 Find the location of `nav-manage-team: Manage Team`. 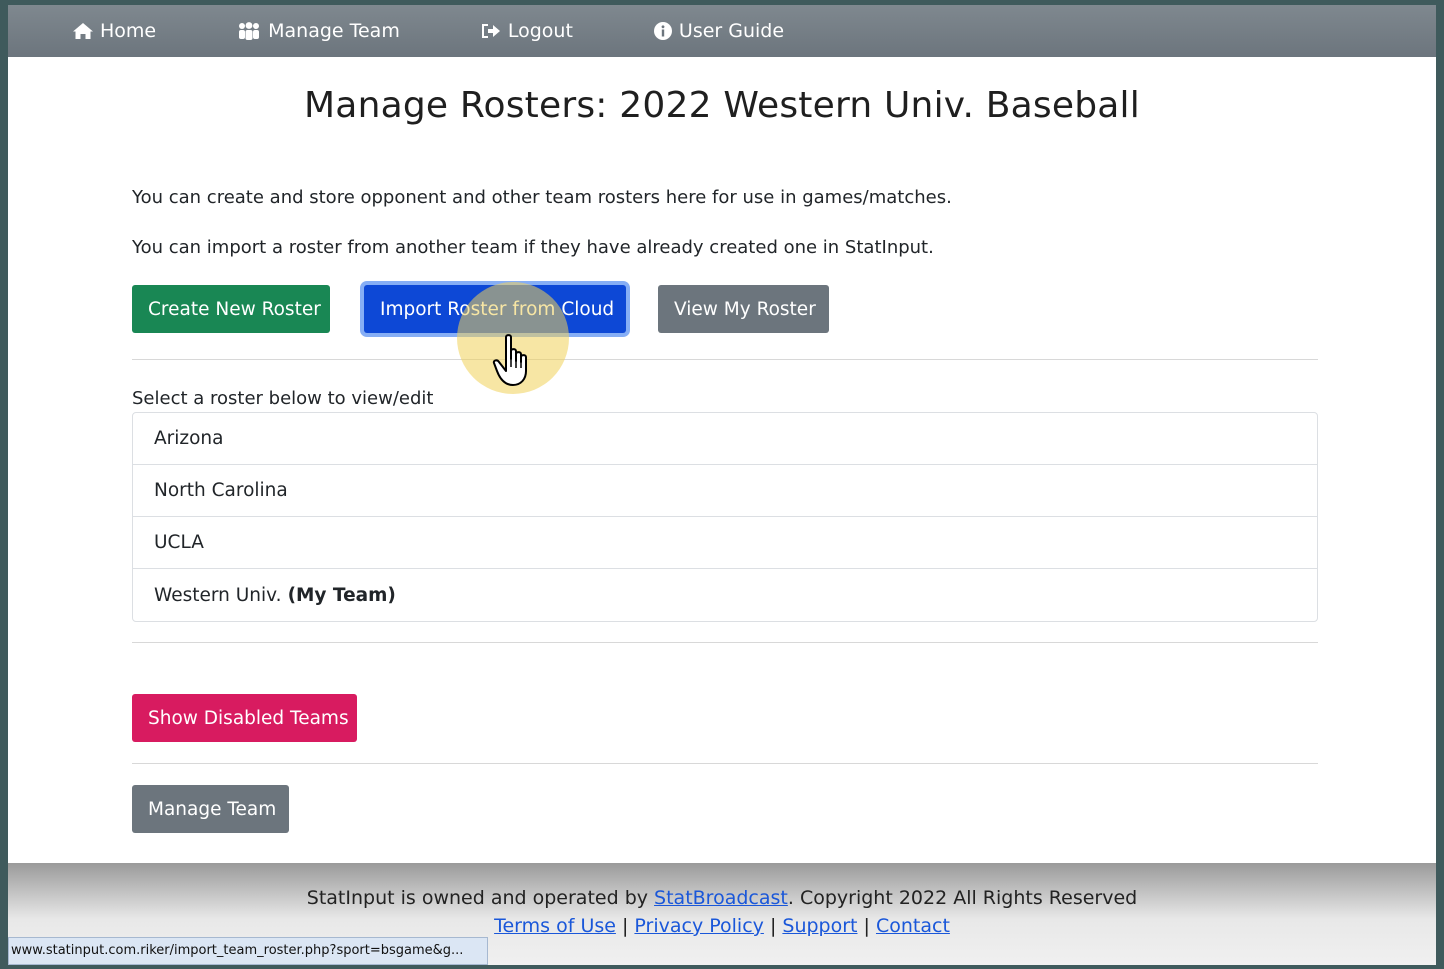

nav-manage-team: Manage Team is located at coordinates (318, 31).